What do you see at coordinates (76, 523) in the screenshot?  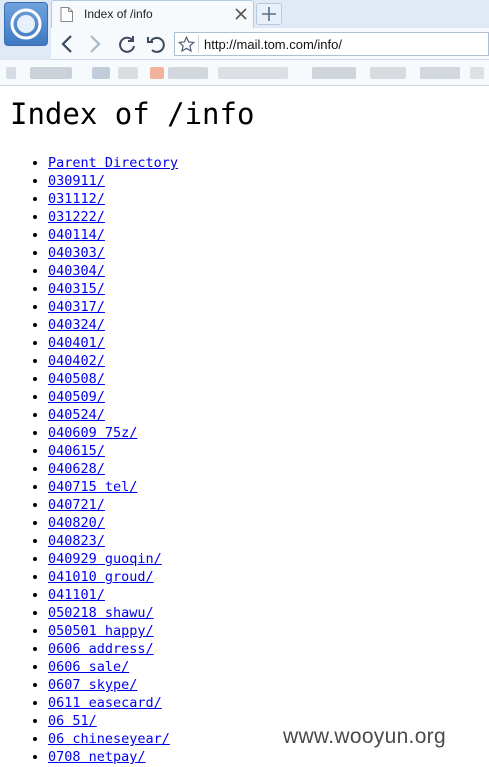 I see `directory-link: 040820/` at bounding box center [76, 523].